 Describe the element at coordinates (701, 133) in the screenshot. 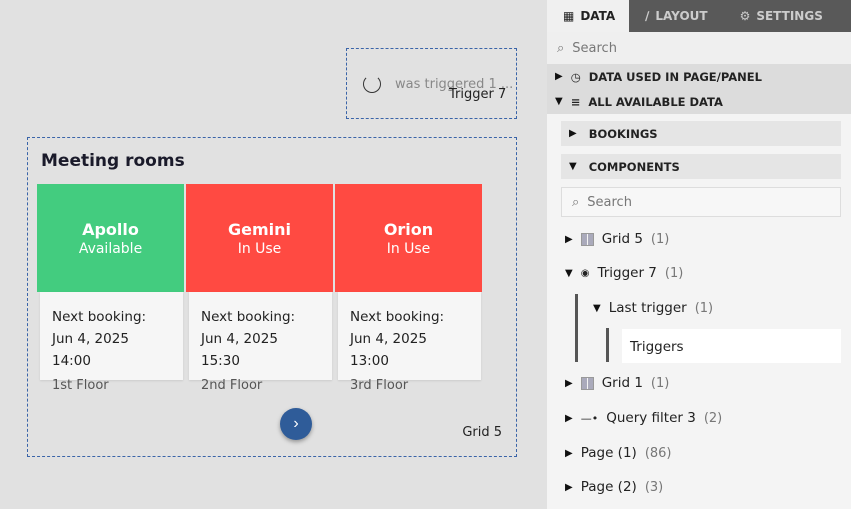

I see `bookings-group: ▶ BOOKINGS` at that location.